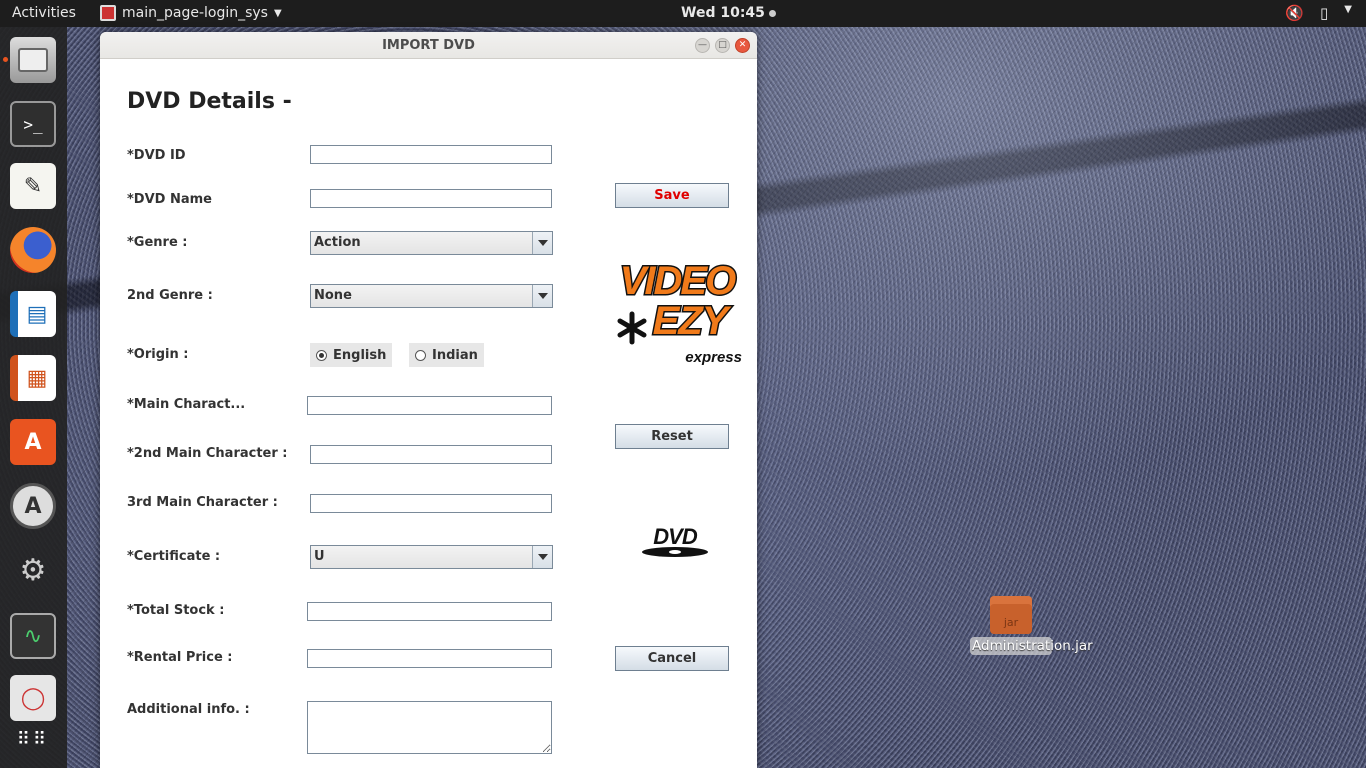 The height and width of the screenshot is (768, 1366). What do you see at coordinates (44, 13) in the screenshot?
I see `activities-button: Activities` at bounding box center [44, 13].